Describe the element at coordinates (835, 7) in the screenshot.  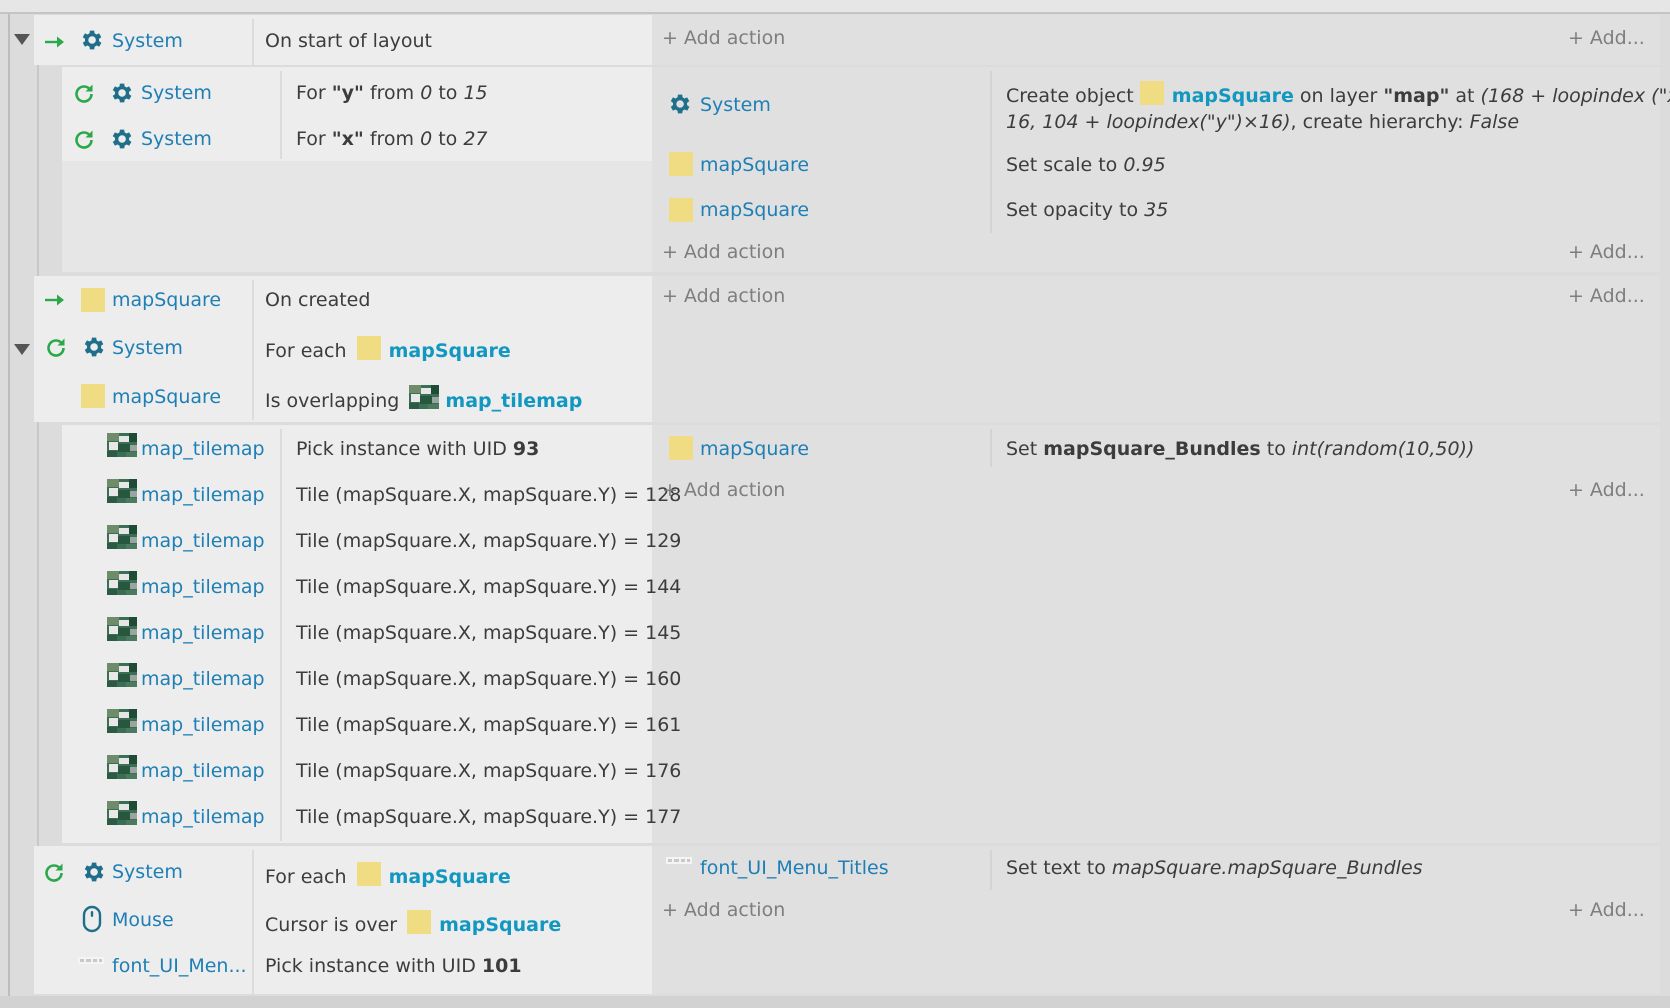
I see `top-header-strip` at that location.